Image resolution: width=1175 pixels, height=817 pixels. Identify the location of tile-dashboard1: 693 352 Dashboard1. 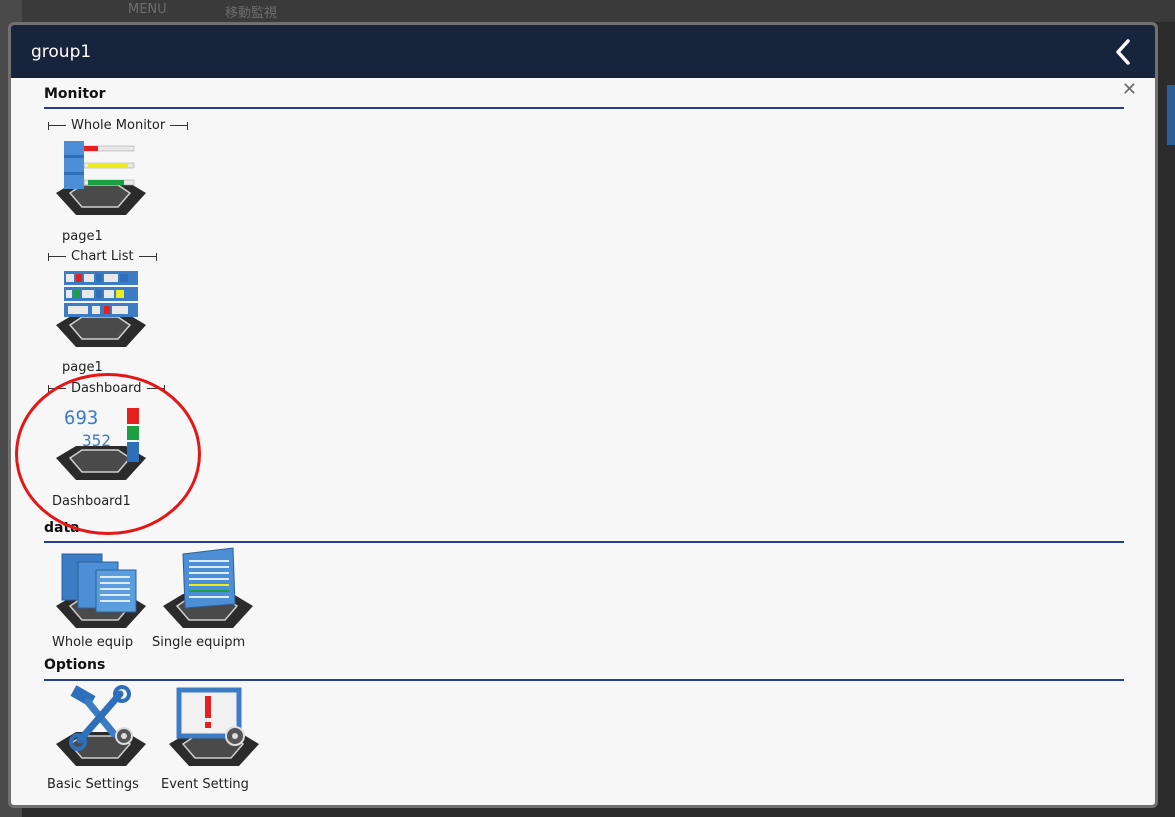
(103, 454).